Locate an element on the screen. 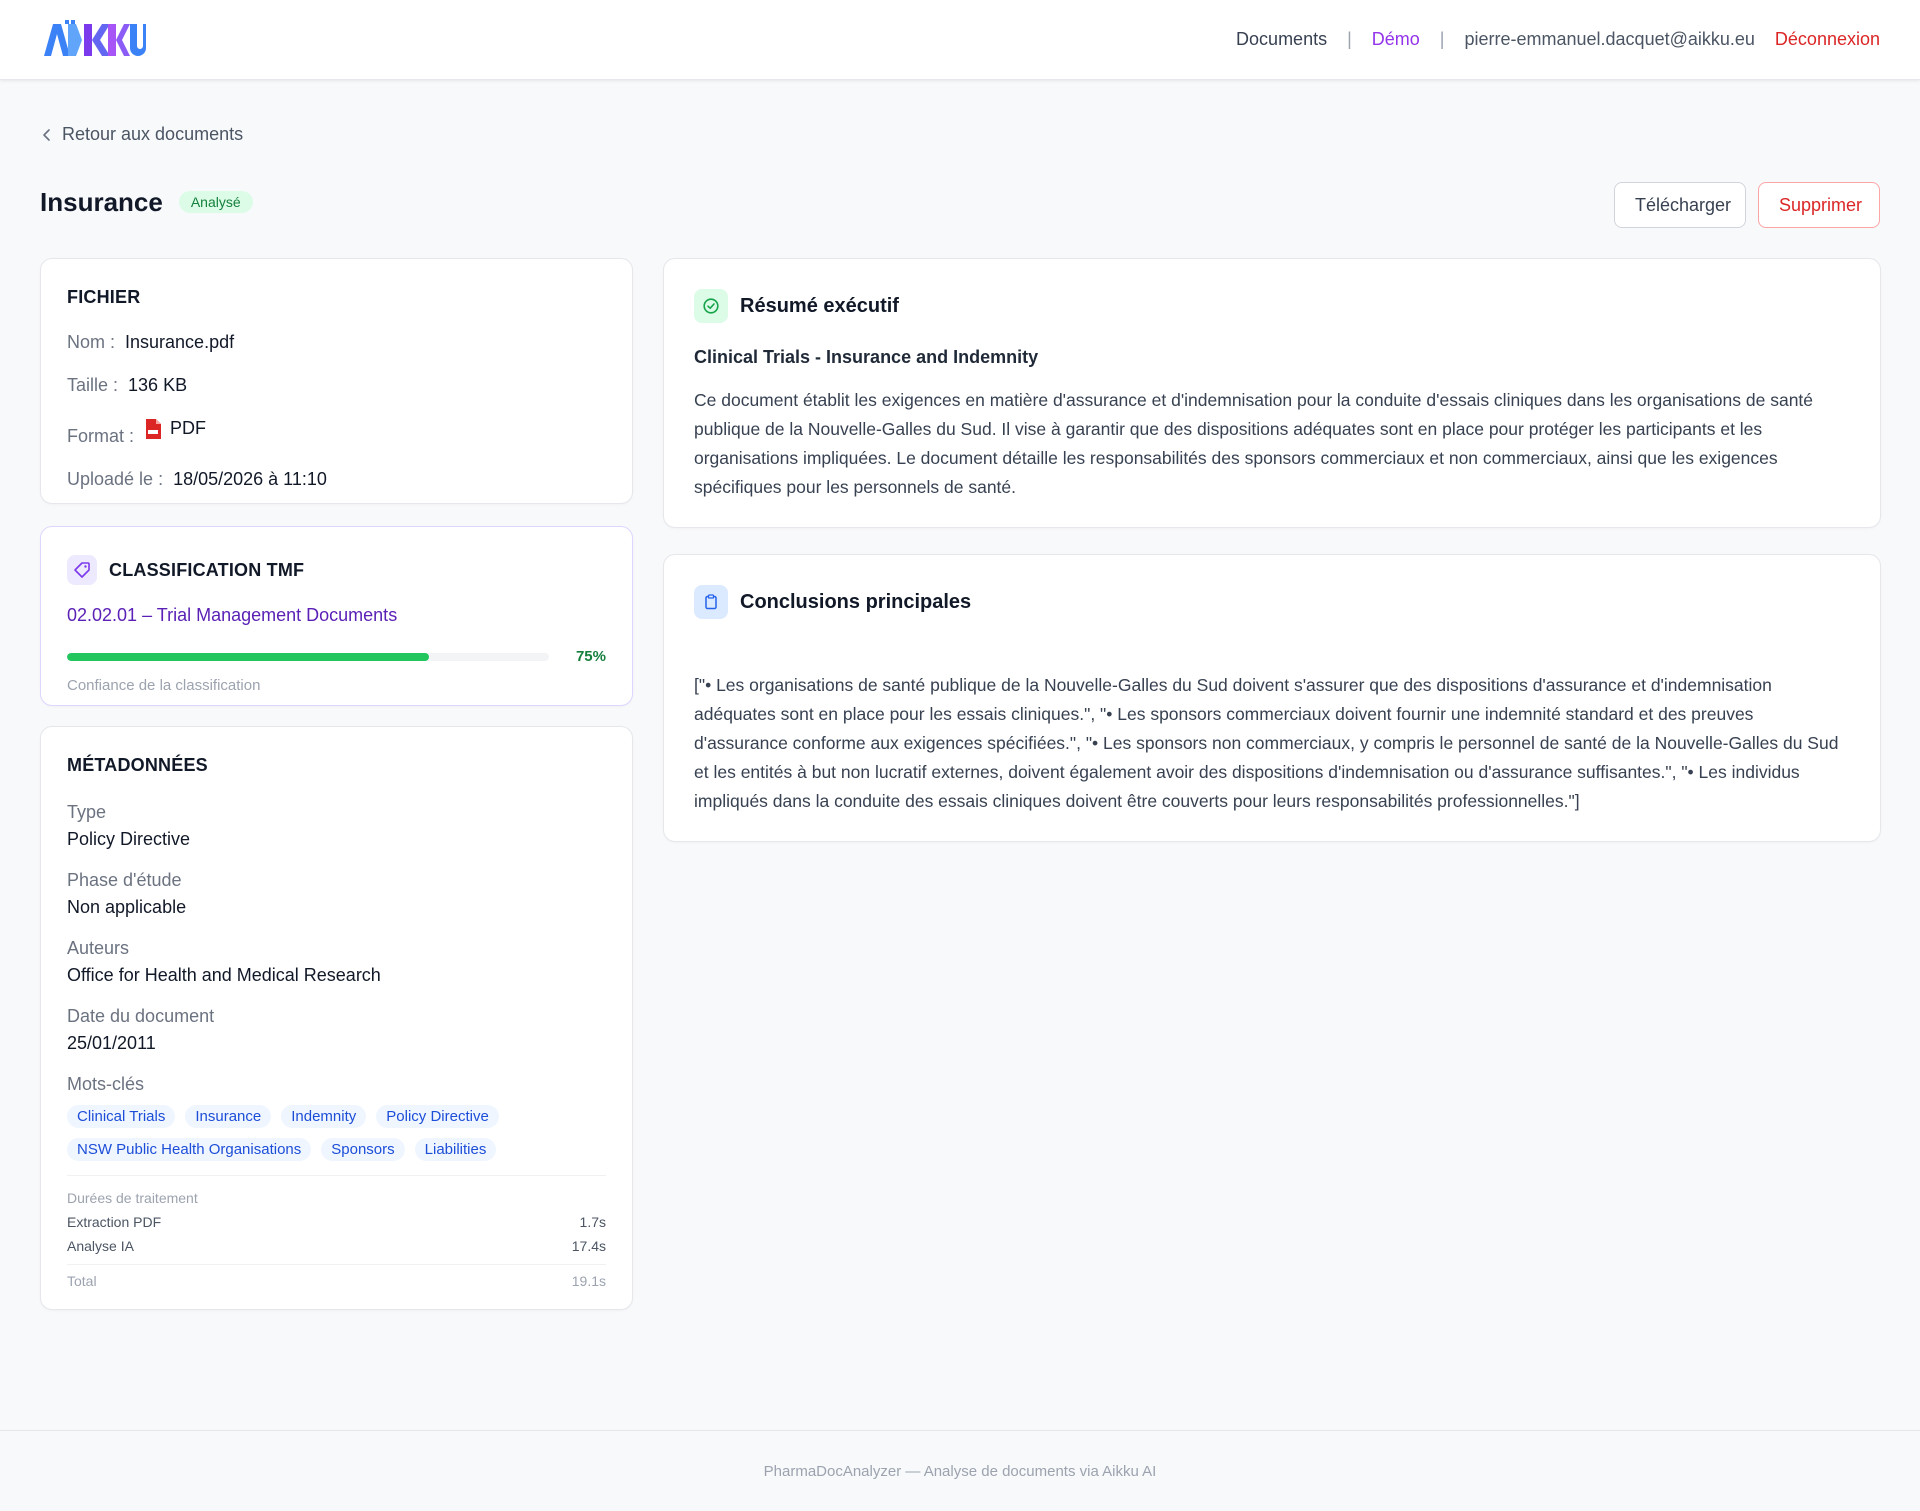 The width and height of the screenshot is (1920, 1511). timing-ai-label: Analyse IA is located at coordinates (100, 1246).